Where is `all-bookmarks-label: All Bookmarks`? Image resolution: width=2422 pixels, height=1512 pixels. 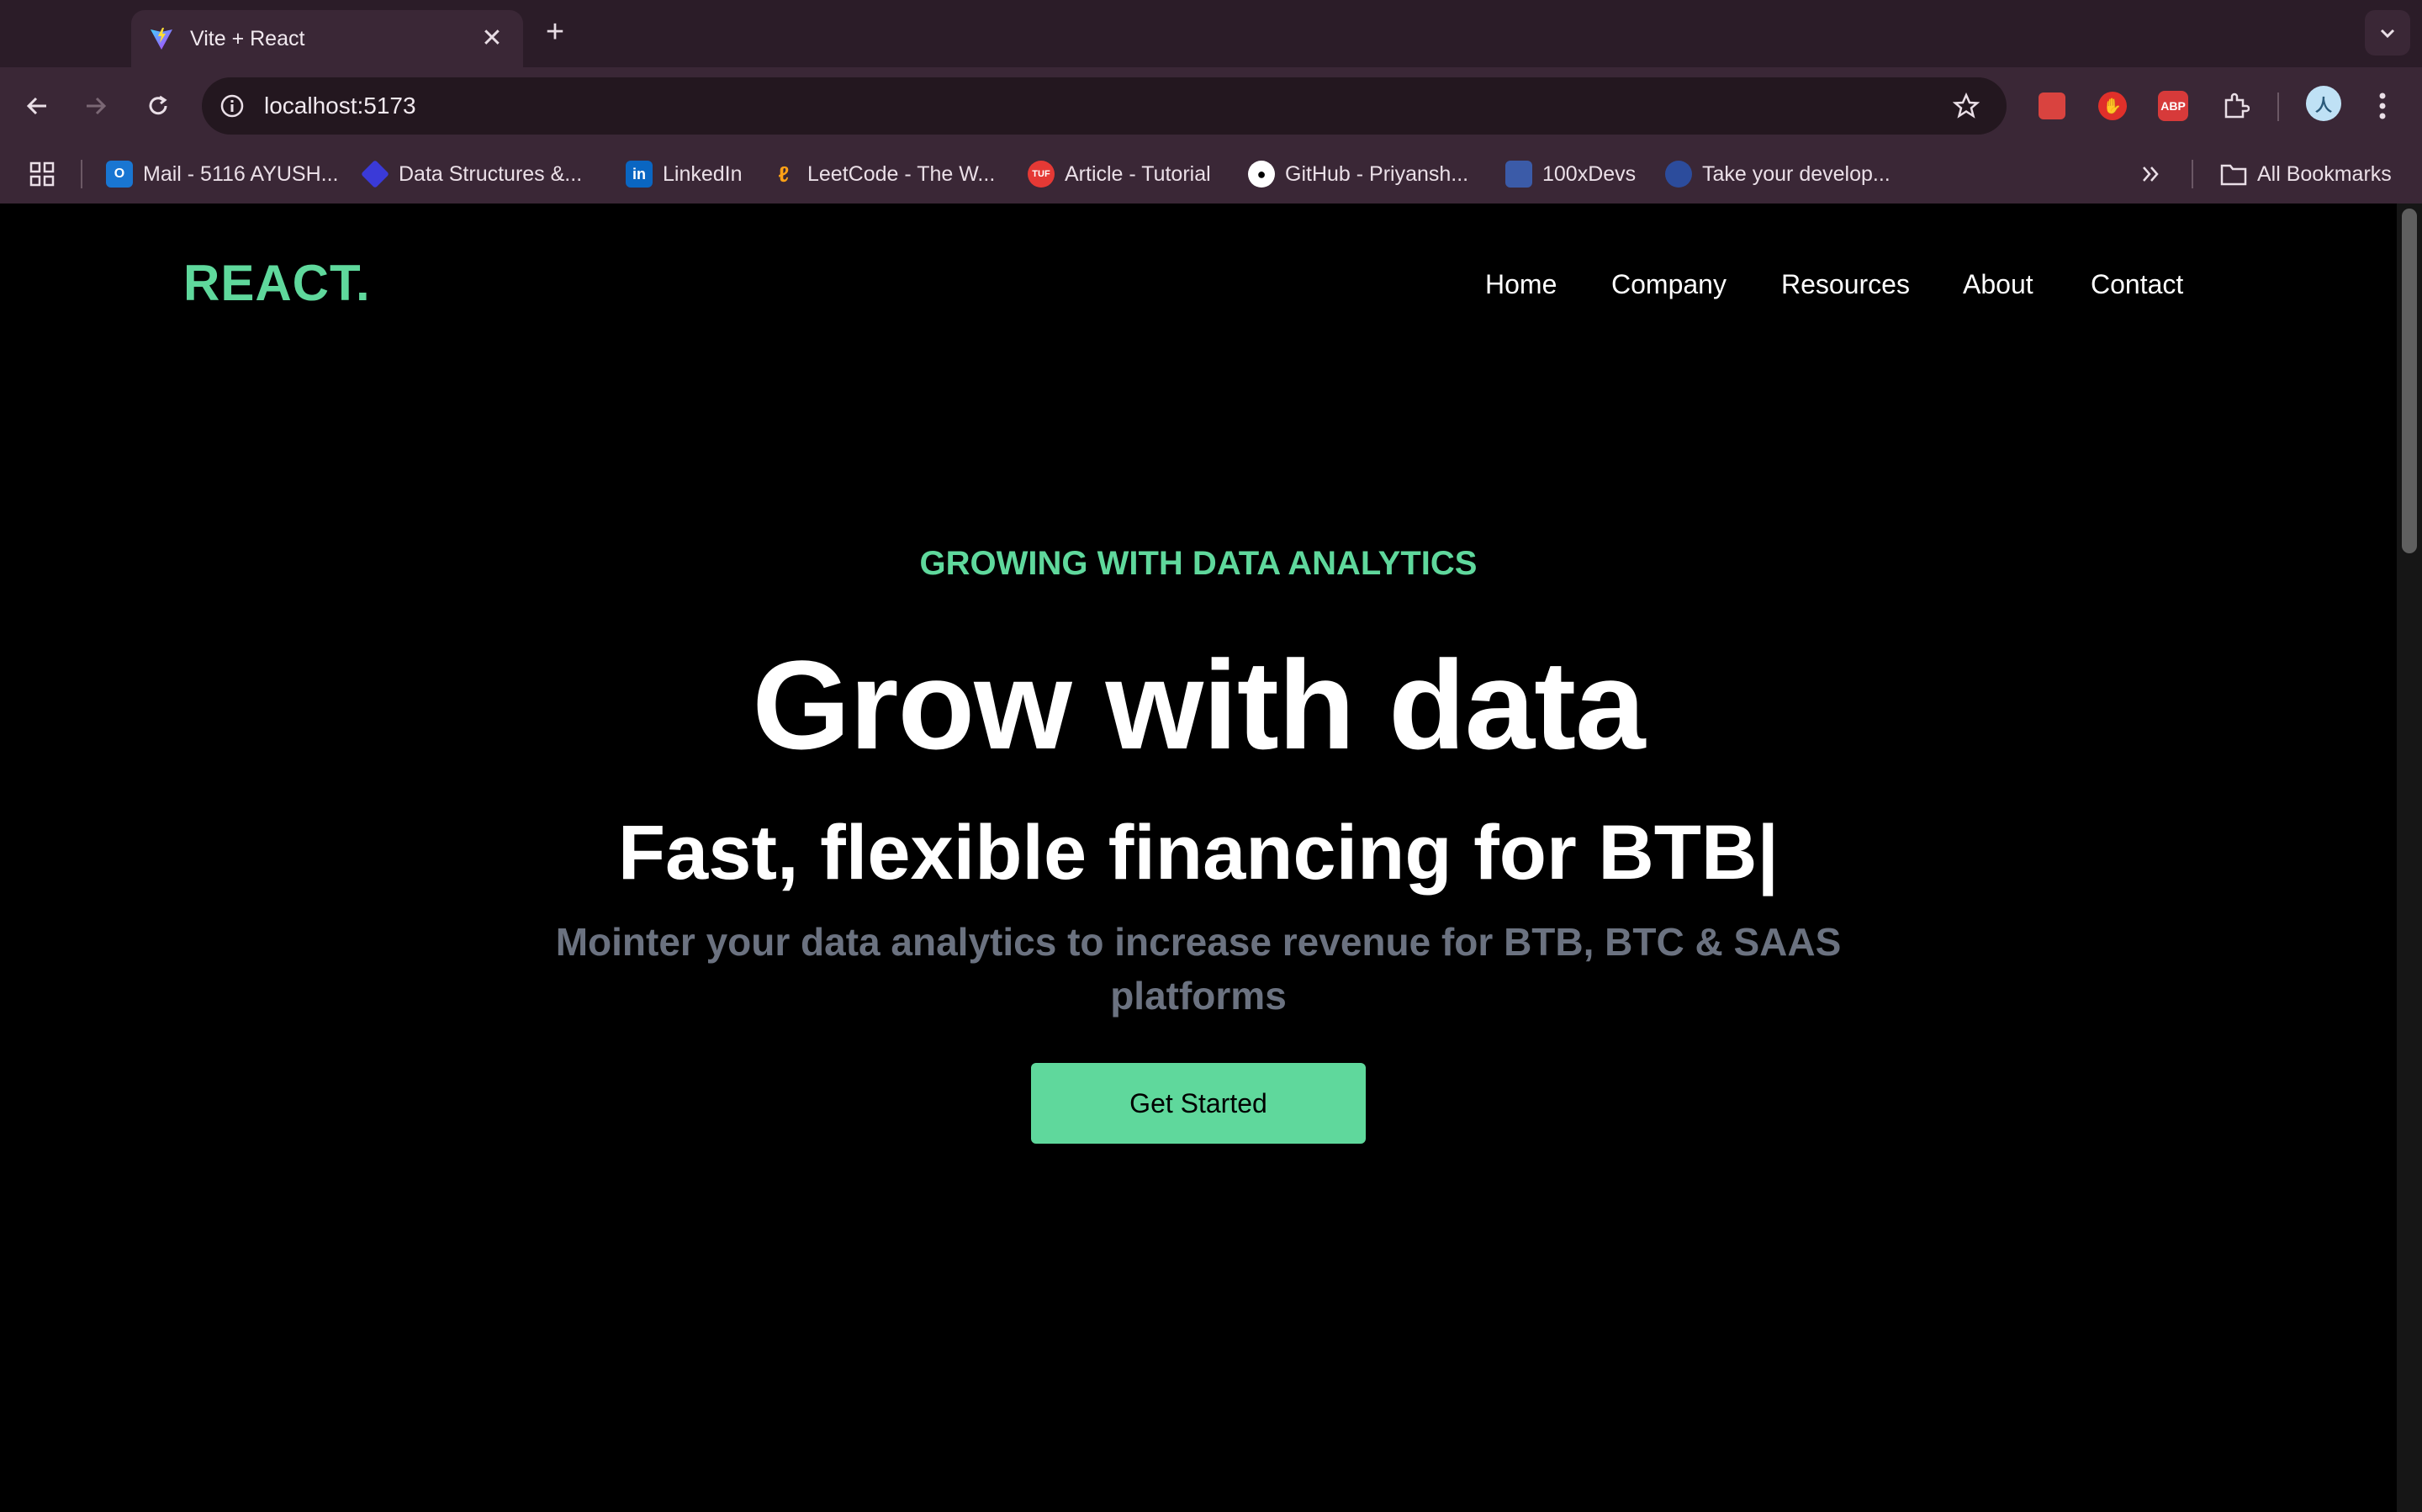
all-bookmarks-label: All Bookmarks is located at coordinates (2324, 173).